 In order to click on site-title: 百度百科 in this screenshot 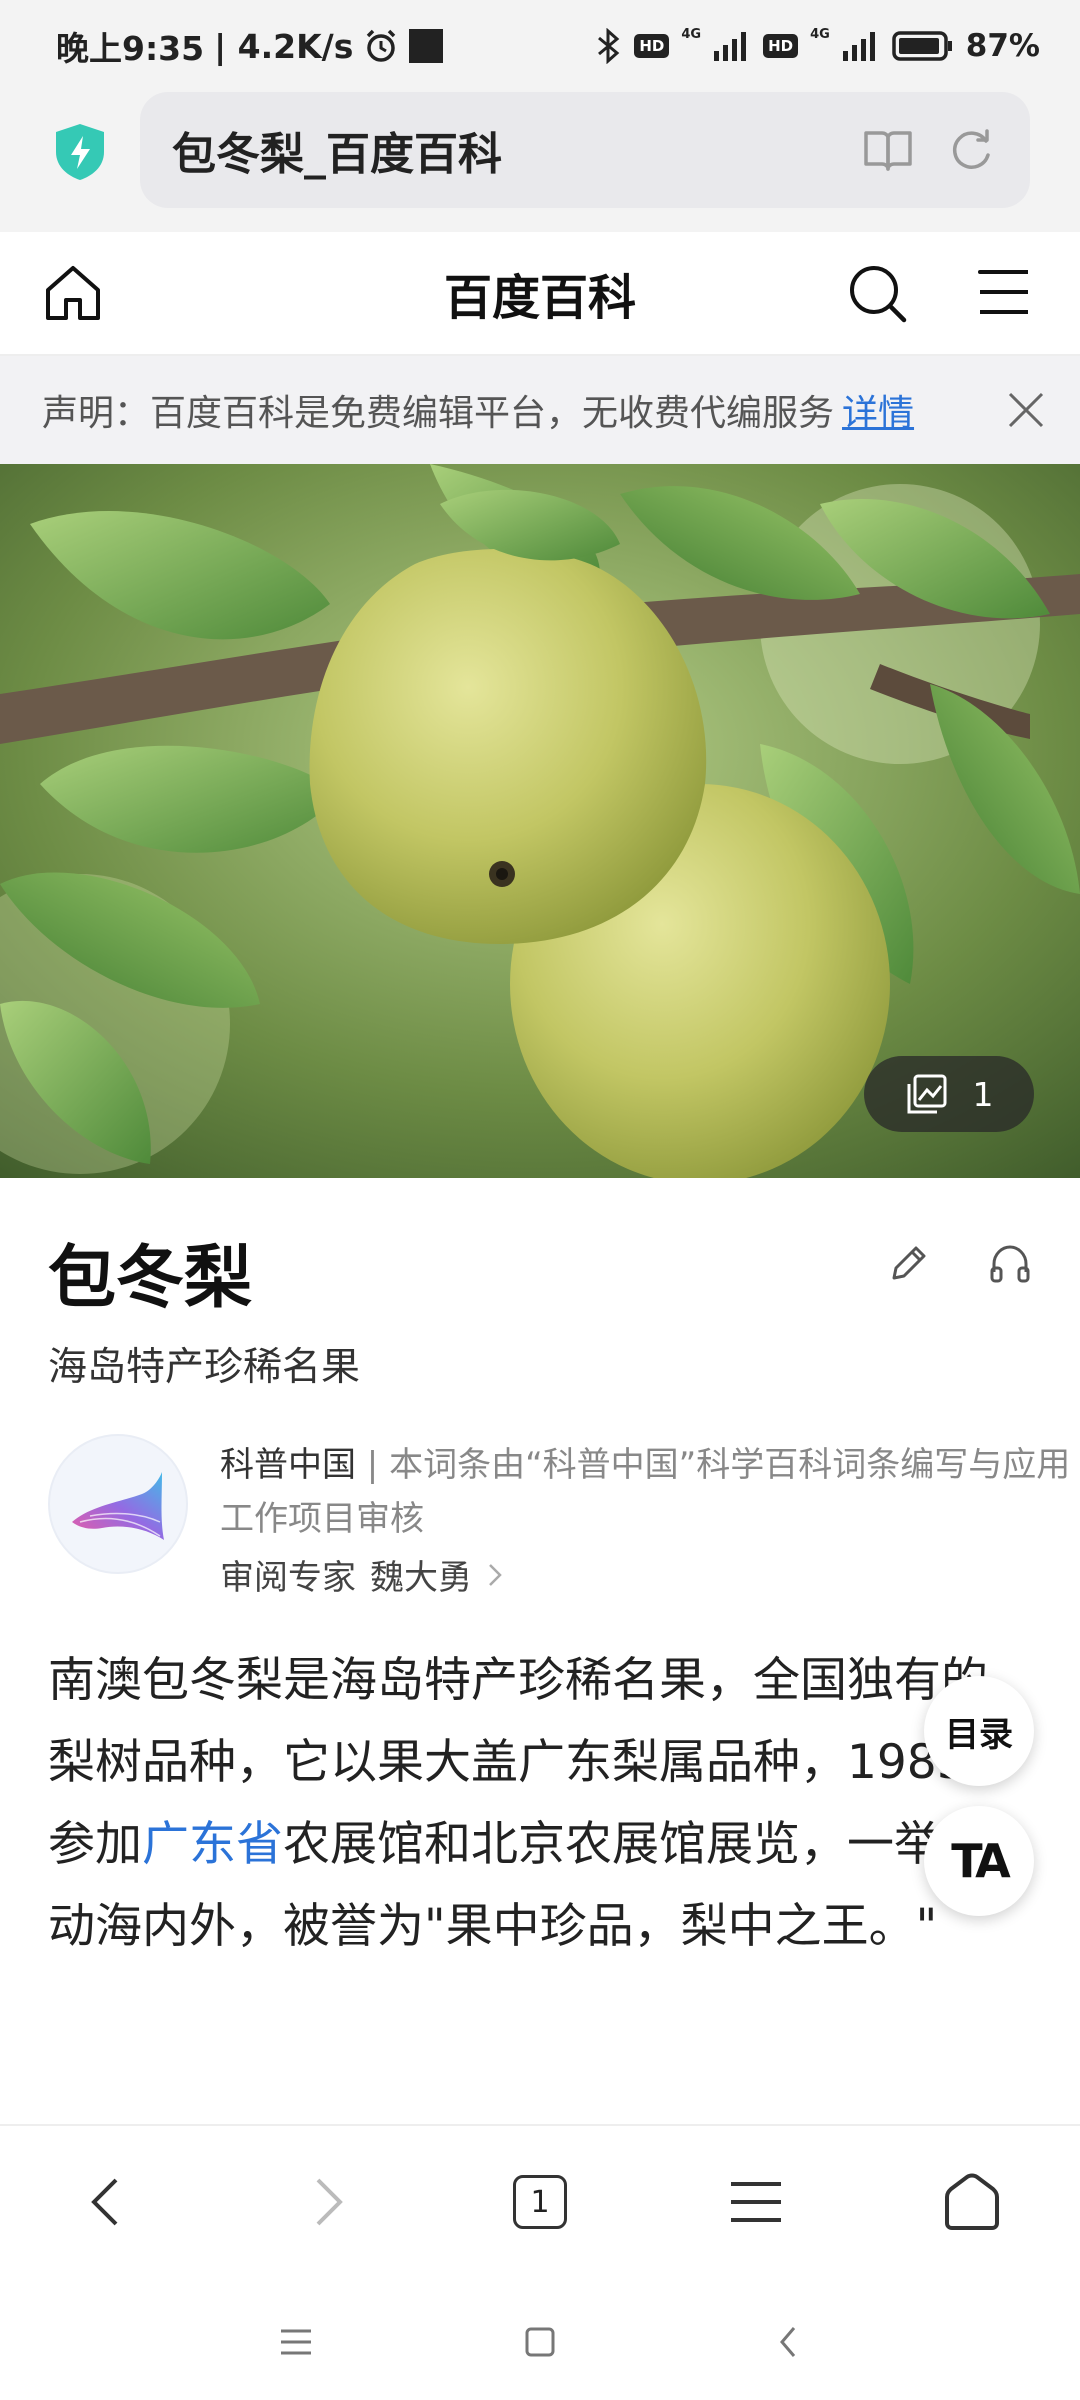, I will do `click(540, 293)`.